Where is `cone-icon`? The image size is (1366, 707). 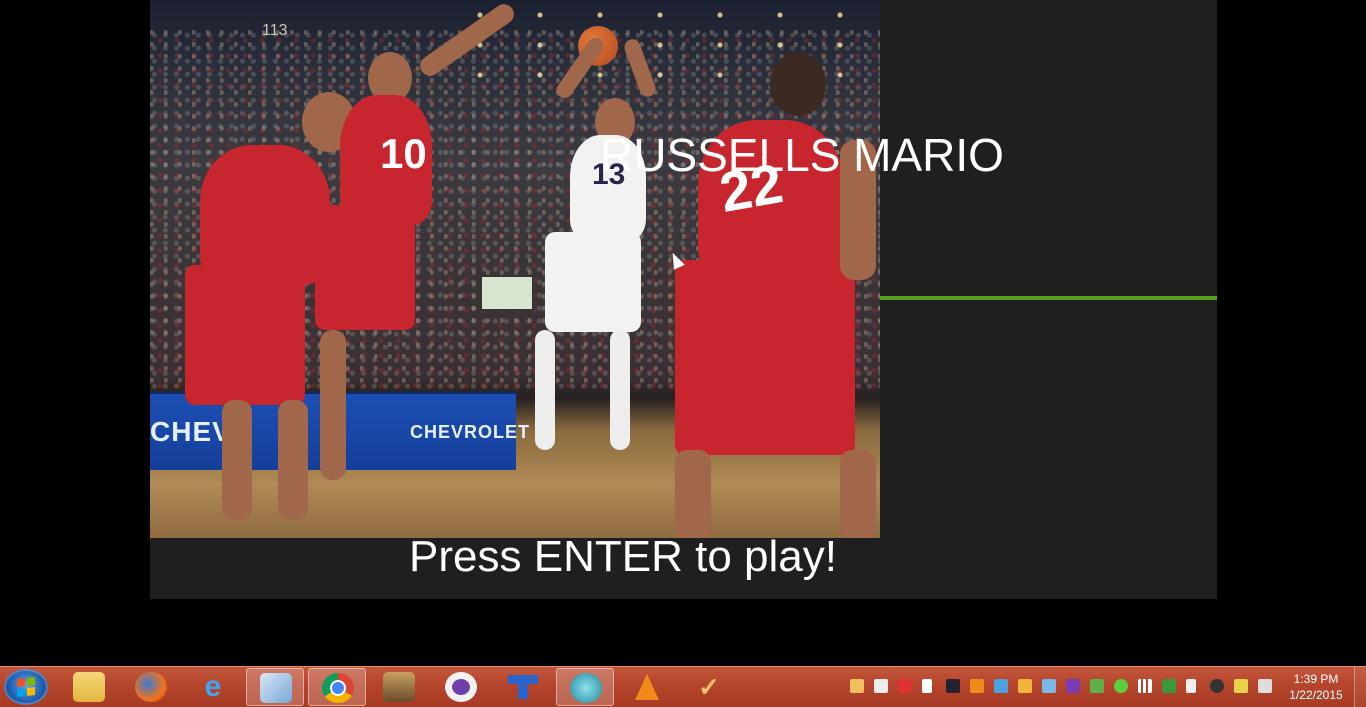 cone-icon is located at coordinates (647, 687).